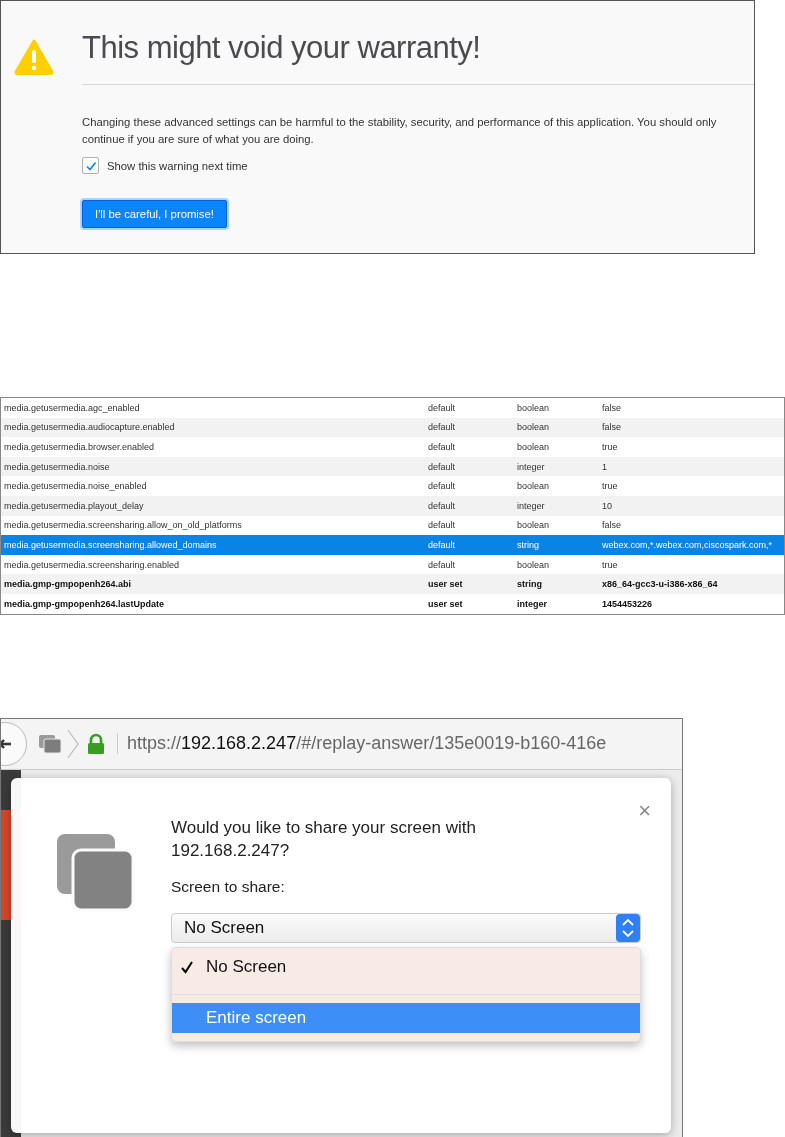 The image size is (785, 1137). I want to click on confirm-button: I'll be careful, I promise!, so click(154, 214).